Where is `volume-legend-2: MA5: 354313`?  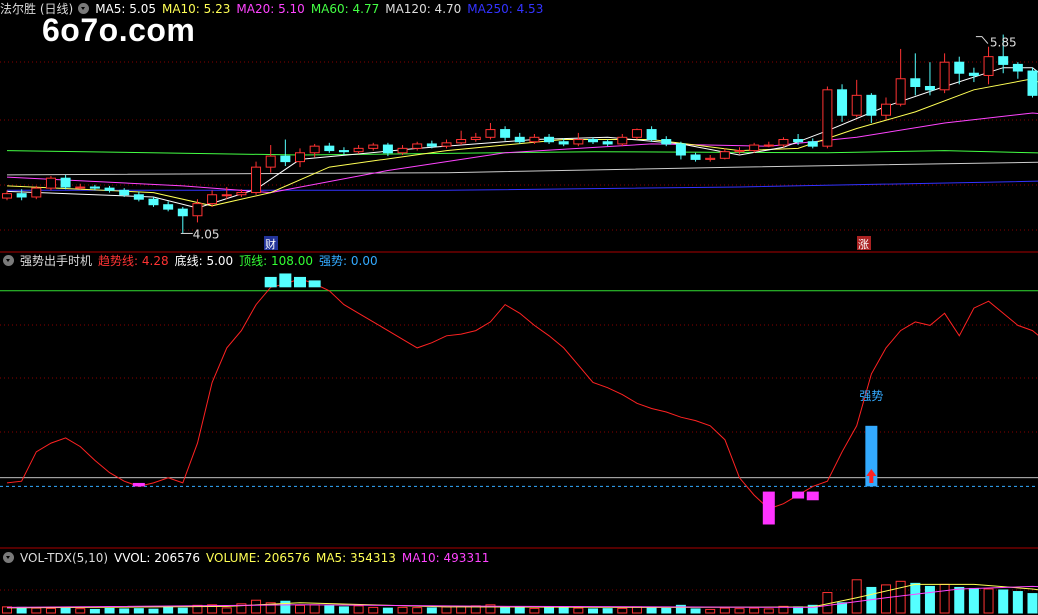
volume-legend-2: MA5: 354313 is located at coordinates (355, 558).